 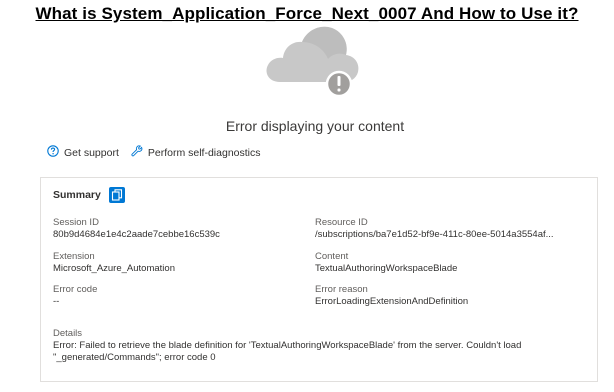 I want to click on error-code-field: Error code --, so click(x=75, y=296).